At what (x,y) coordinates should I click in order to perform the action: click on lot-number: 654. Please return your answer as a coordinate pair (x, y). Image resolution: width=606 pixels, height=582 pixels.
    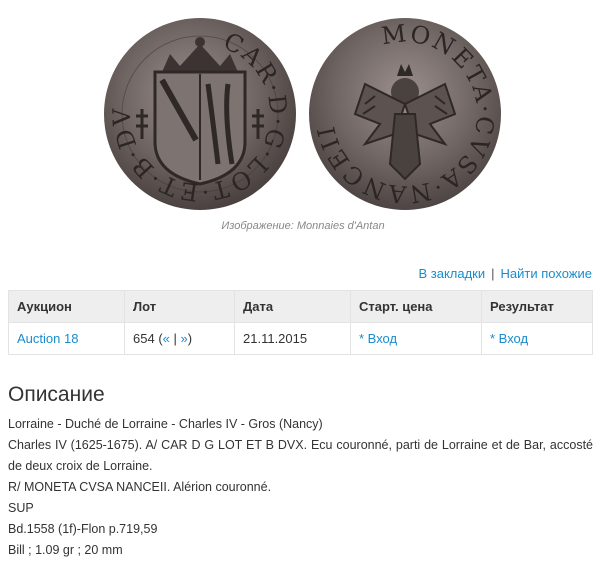
    Looking at the image, I should click on (144, 338).